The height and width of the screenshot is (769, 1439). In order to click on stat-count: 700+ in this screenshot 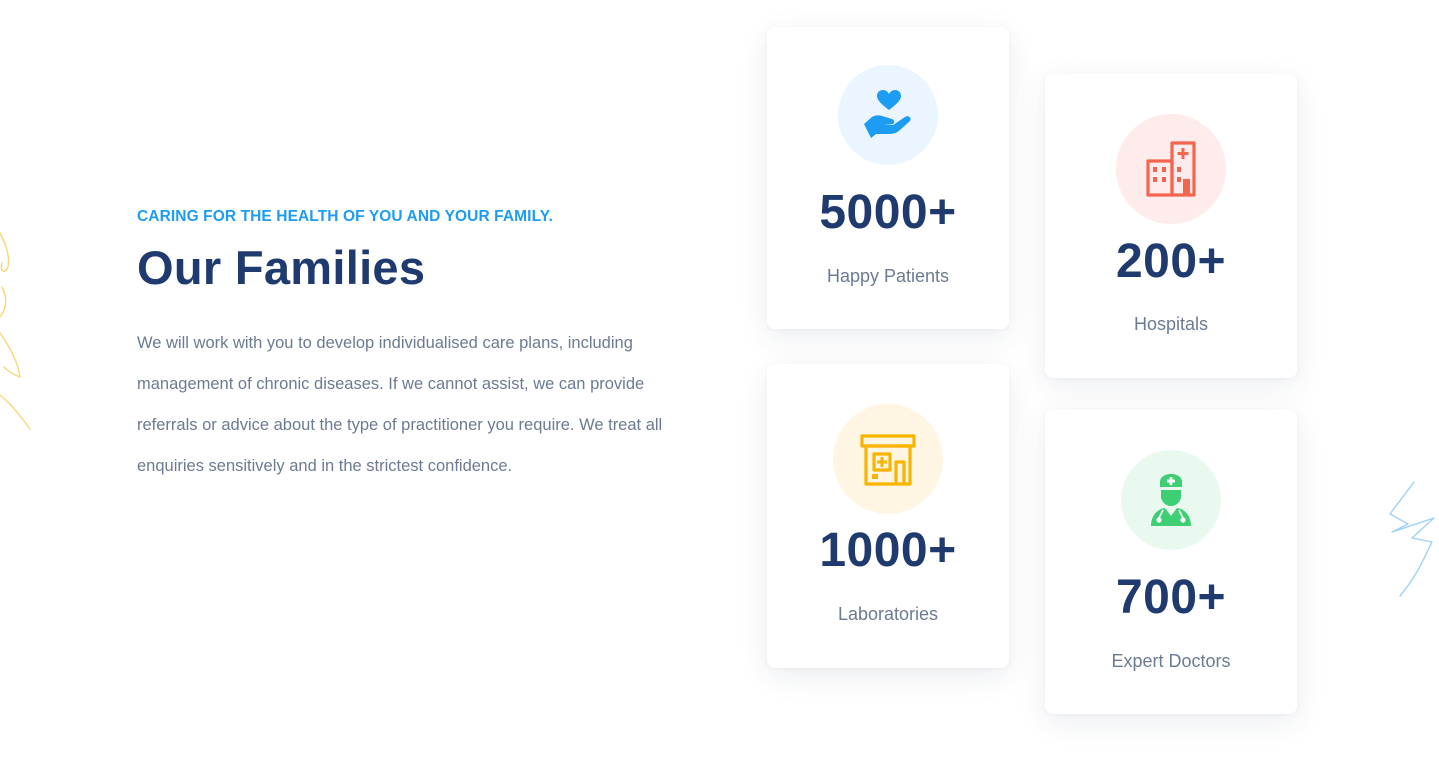, I will do `click(1171, 597)`.